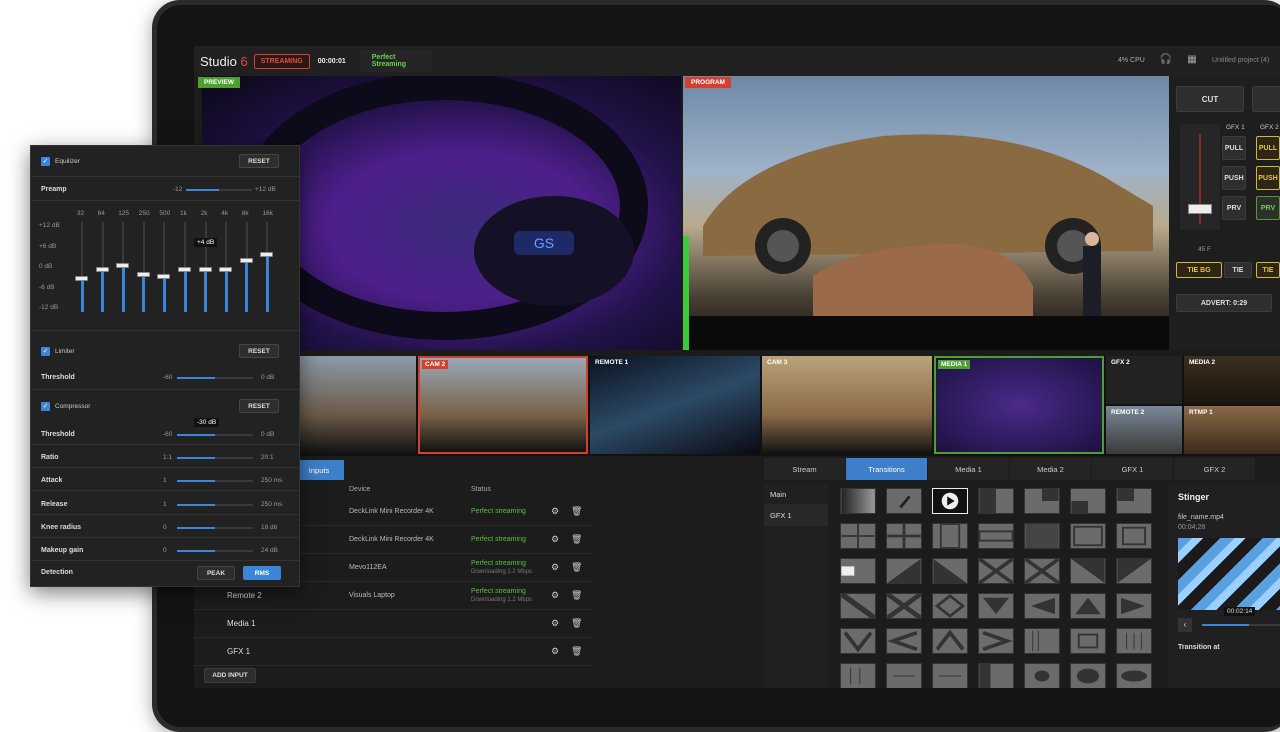  I want to click on limiter-reset-button: RESET, so click(259, 351).